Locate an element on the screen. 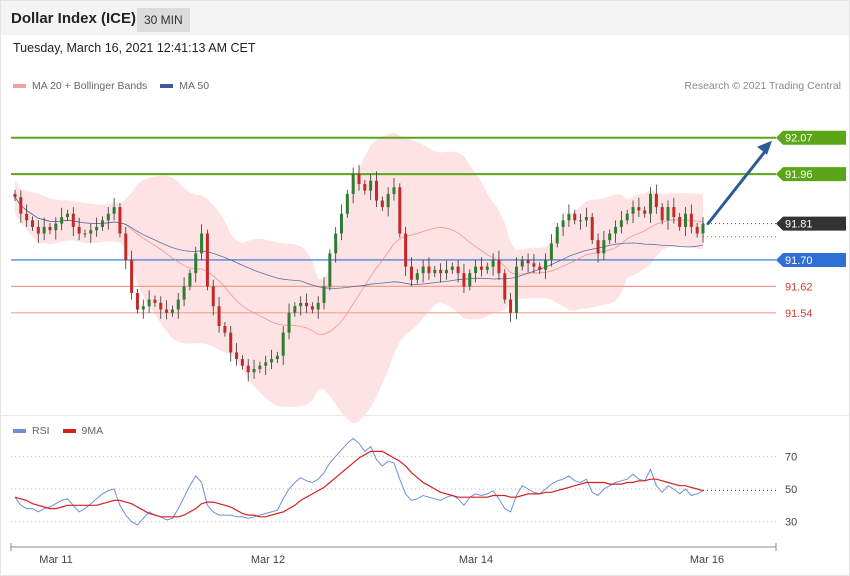  x-tick-label-3: Mar 16 is located at coordinates (707, 560).